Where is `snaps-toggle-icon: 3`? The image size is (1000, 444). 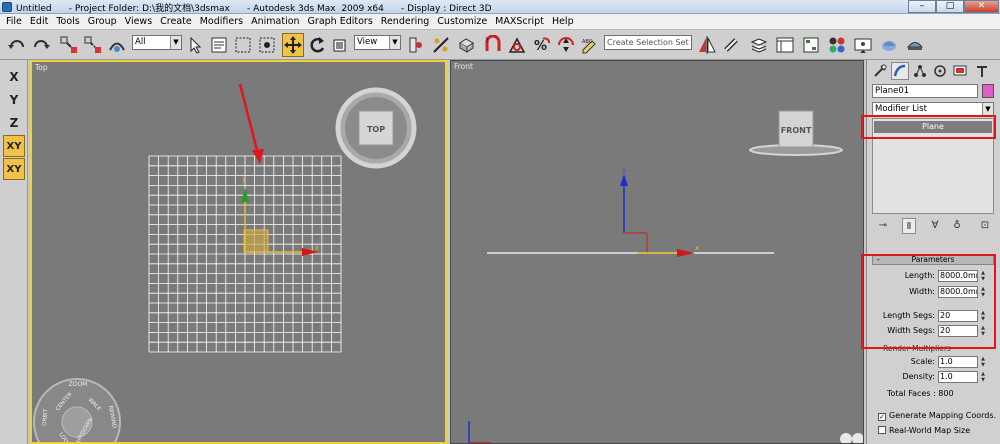 snaps-toggle-icon: 3 is located at coordinates (493, 45).